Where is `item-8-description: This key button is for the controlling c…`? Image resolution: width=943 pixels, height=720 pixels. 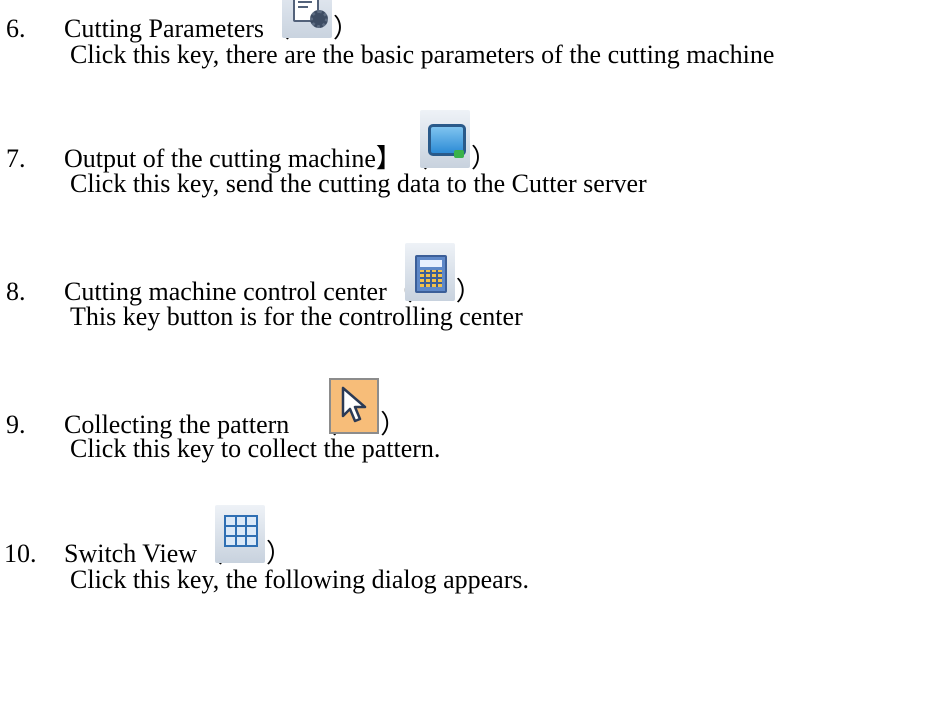 item-8-description: This key button is for the controlling c… is located at coordinates (296, 316).